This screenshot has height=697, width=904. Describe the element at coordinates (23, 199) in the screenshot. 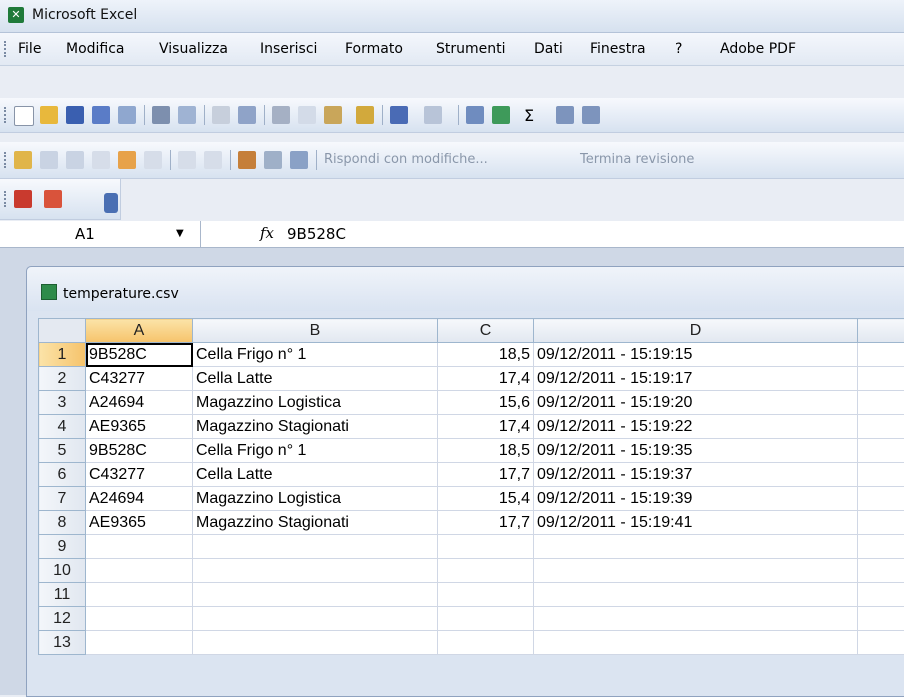

I see `convert-to-pdf-icon` at that location.